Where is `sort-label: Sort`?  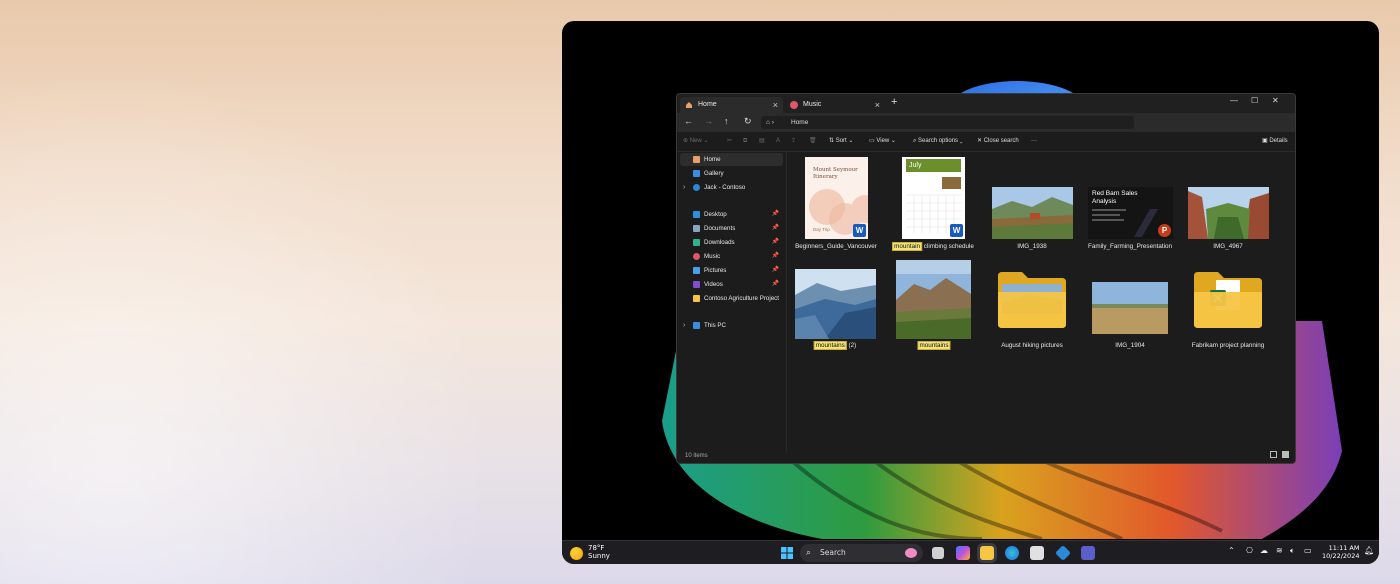 sort-label: Sort is located at coordinates (841, 141).